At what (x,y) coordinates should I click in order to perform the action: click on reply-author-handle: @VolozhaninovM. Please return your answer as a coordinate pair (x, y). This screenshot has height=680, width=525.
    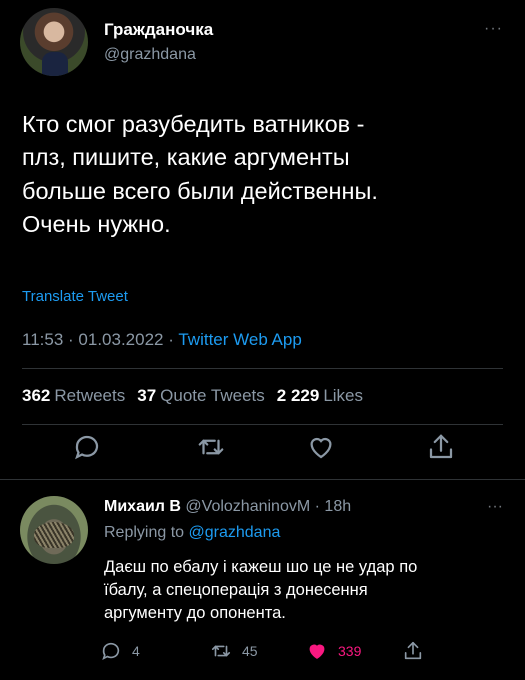
    Looking at the image, I should click on (247, 506).